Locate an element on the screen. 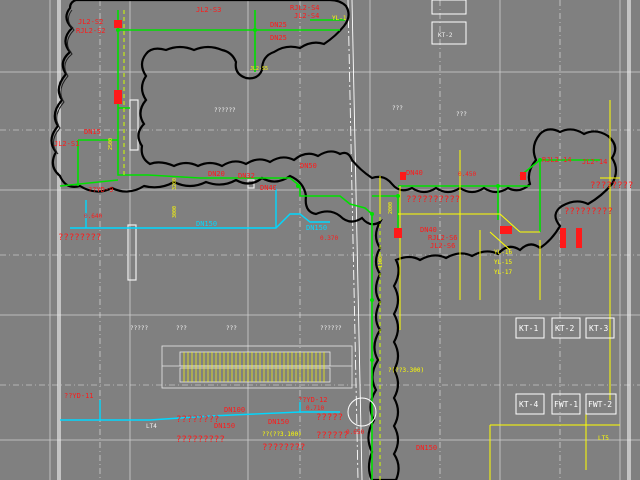  label-tyd-12: ??YD-12 is located at coordinates (313, 400).